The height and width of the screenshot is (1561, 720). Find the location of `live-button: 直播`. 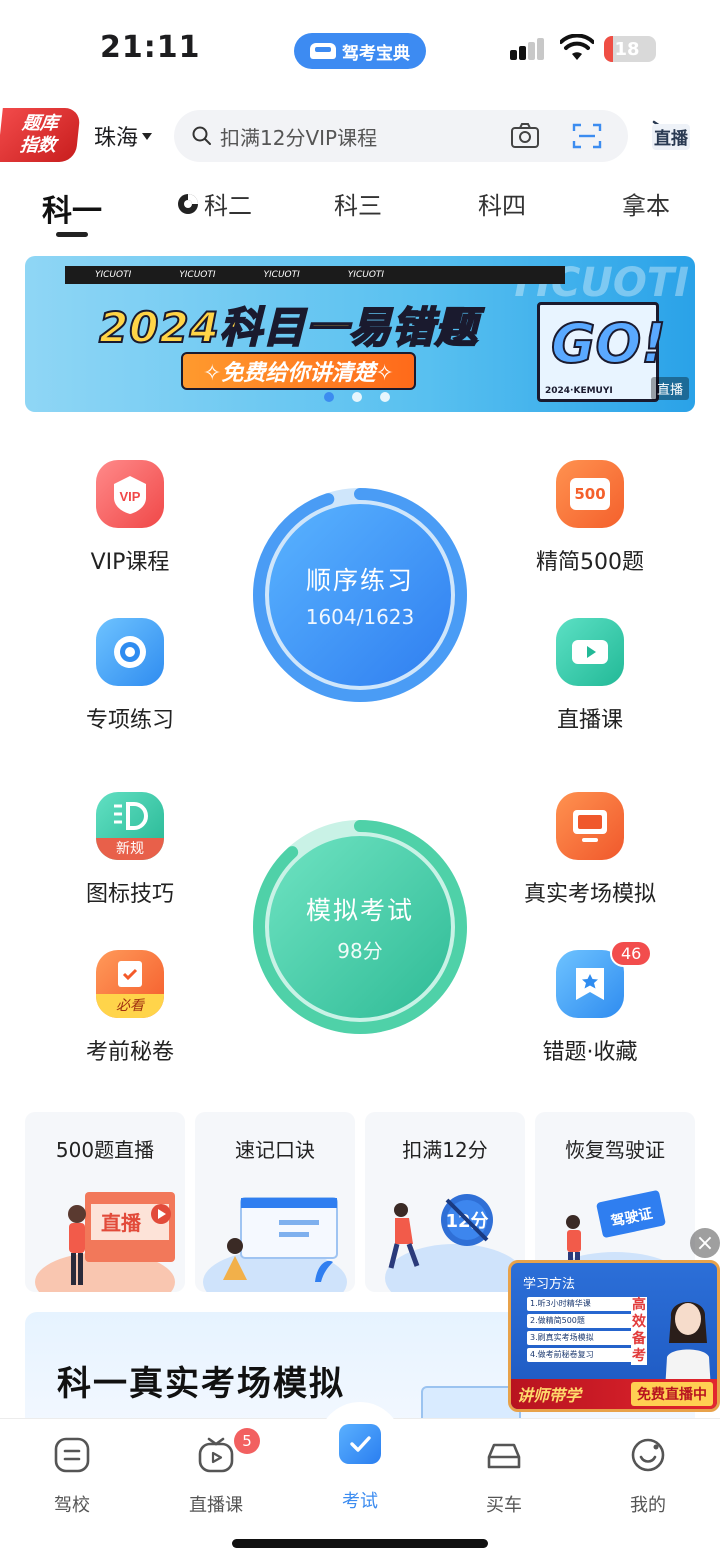

live-button: 直播 is located at coordinates (671, 135).